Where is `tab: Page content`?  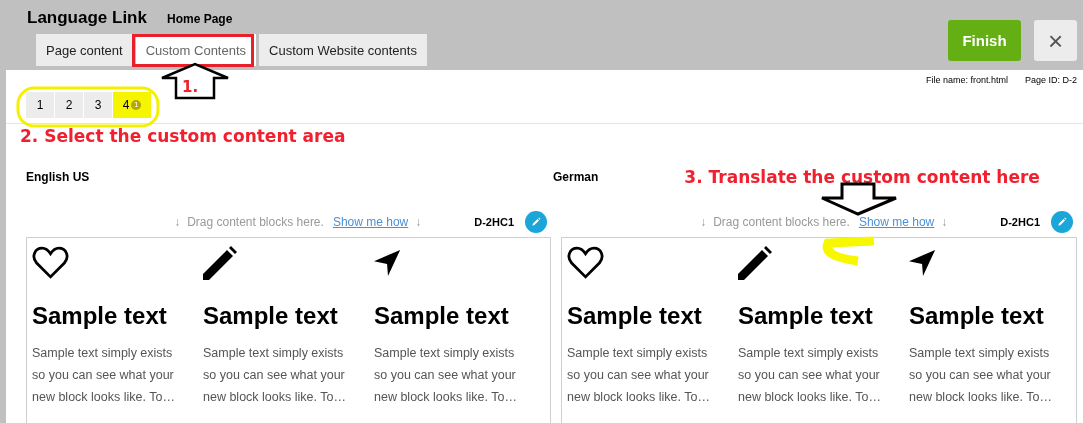 tab: Page content is located at coordinates (84, 50).